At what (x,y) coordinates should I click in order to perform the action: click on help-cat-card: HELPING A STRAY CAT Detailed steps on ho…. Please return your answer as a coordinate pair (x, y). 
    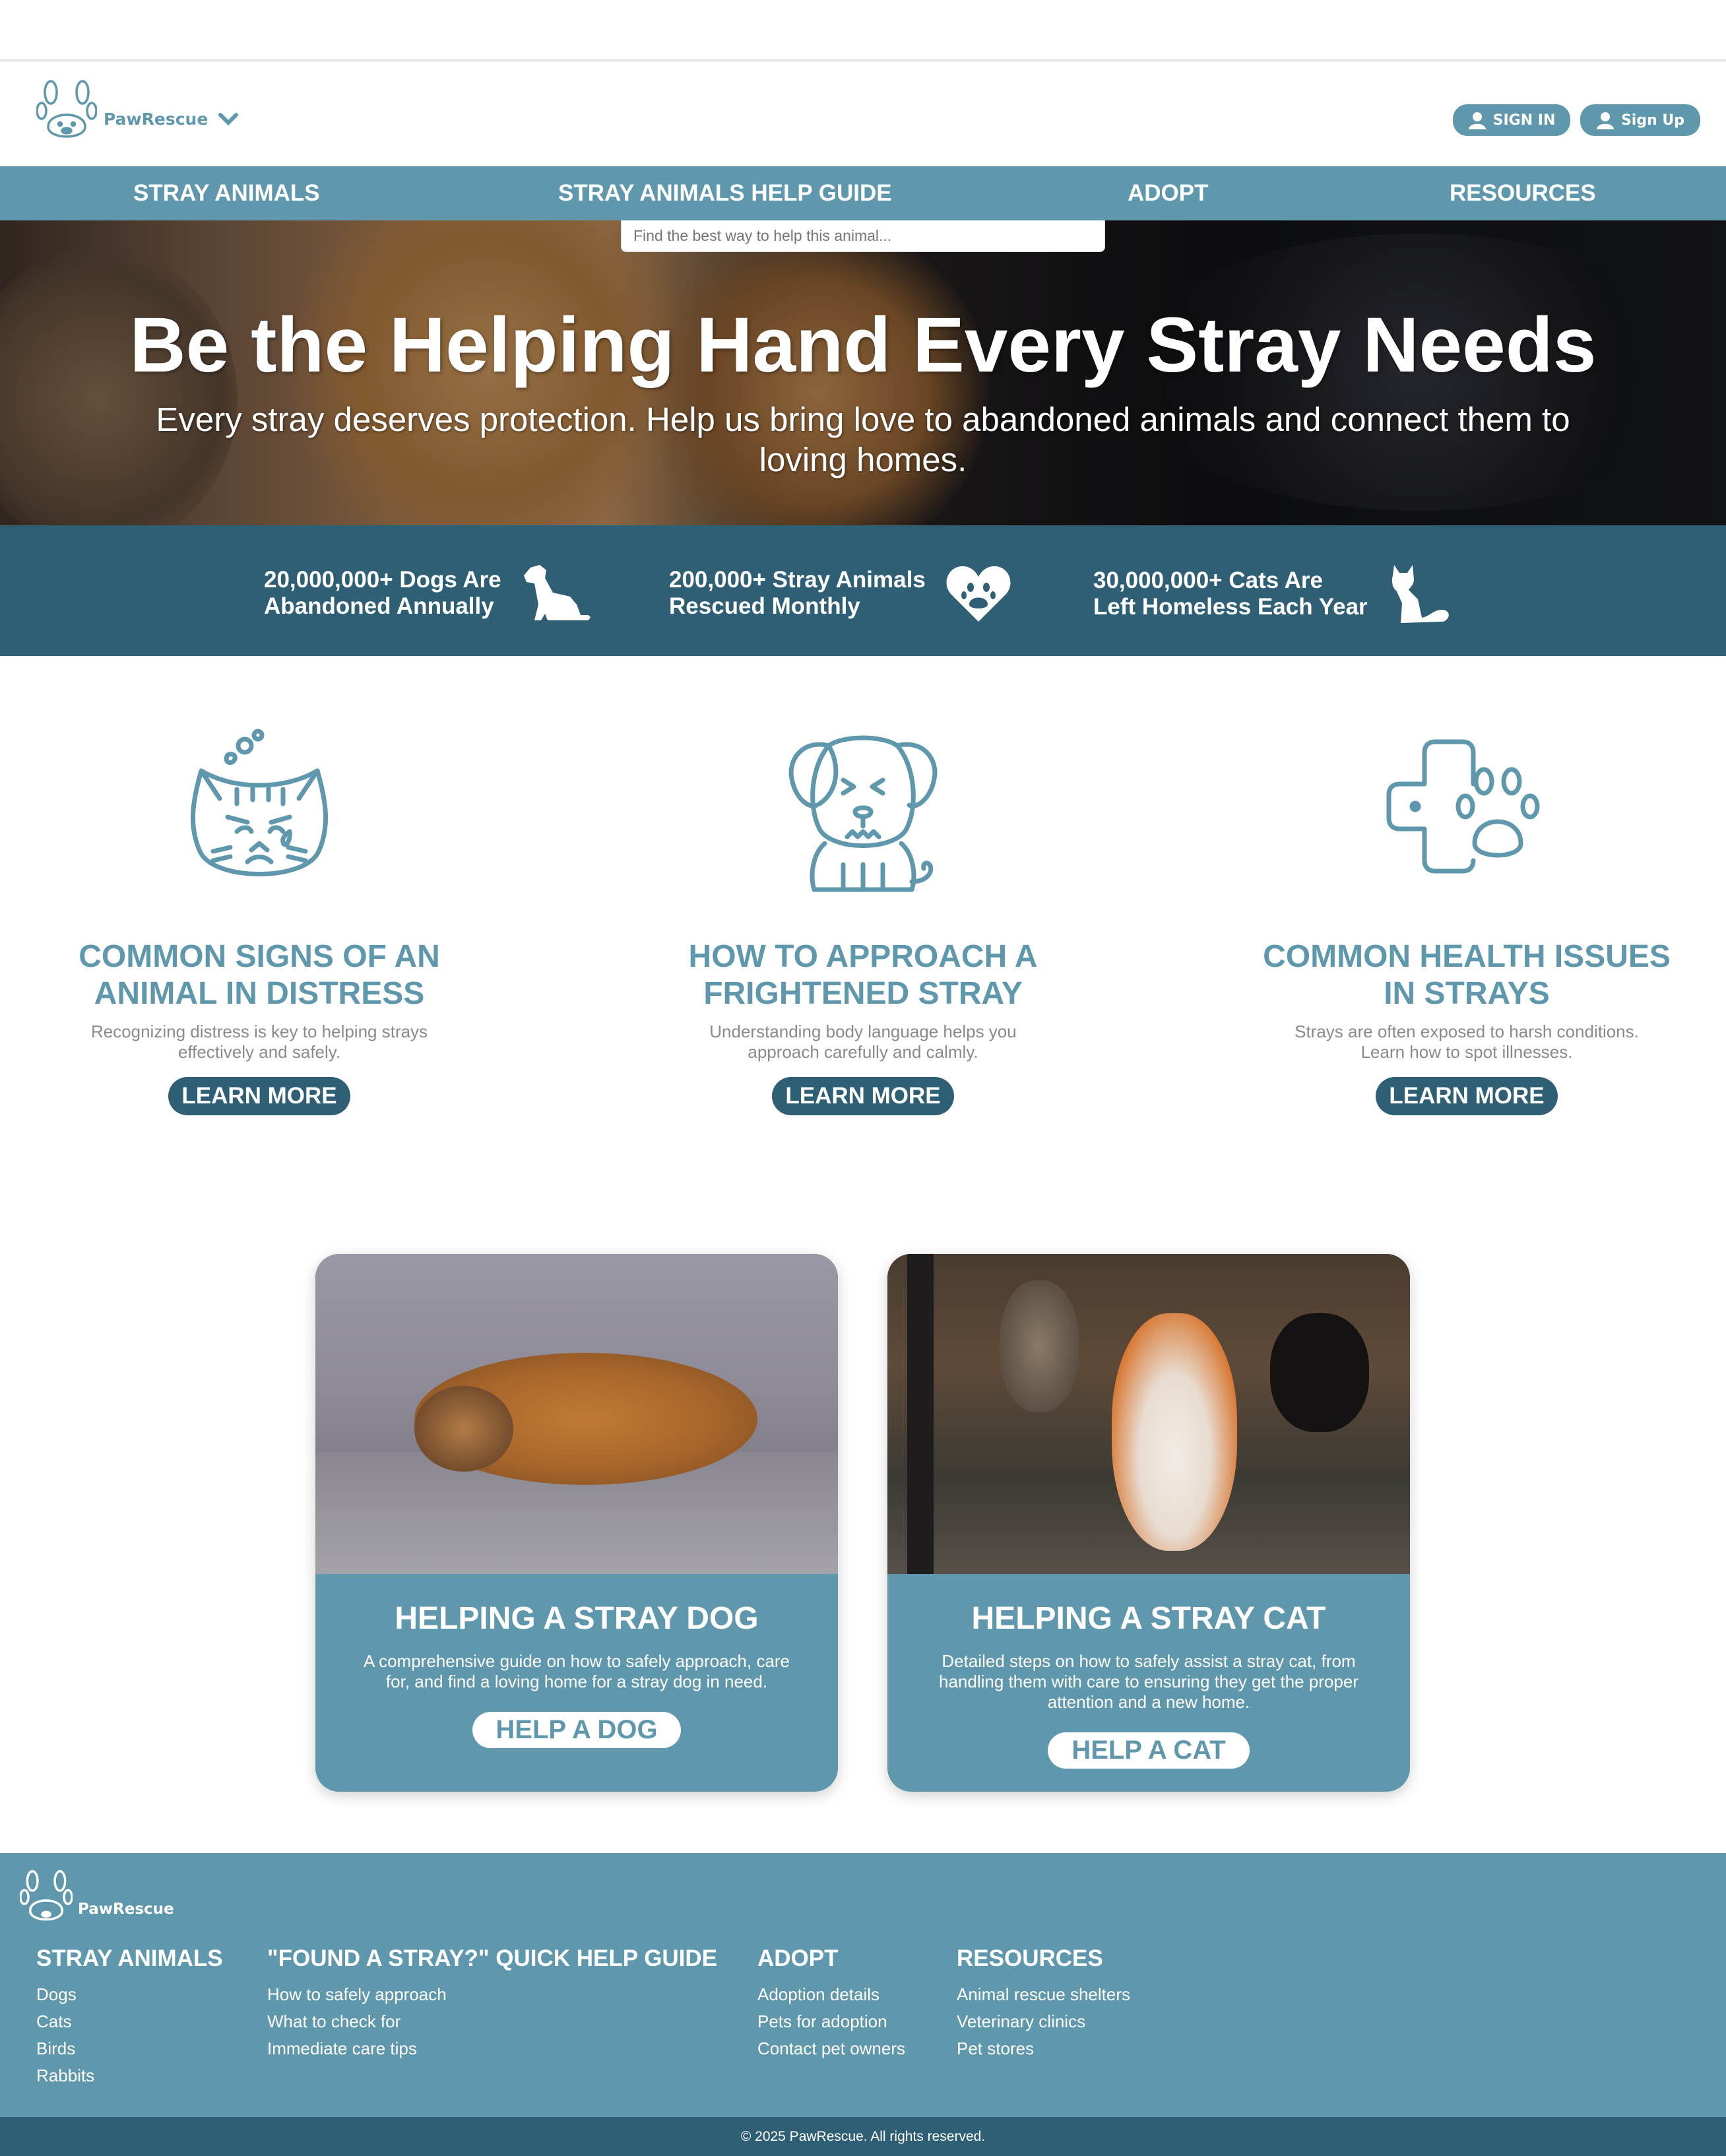
    Looking at the image, I should click on (1148, 1523).